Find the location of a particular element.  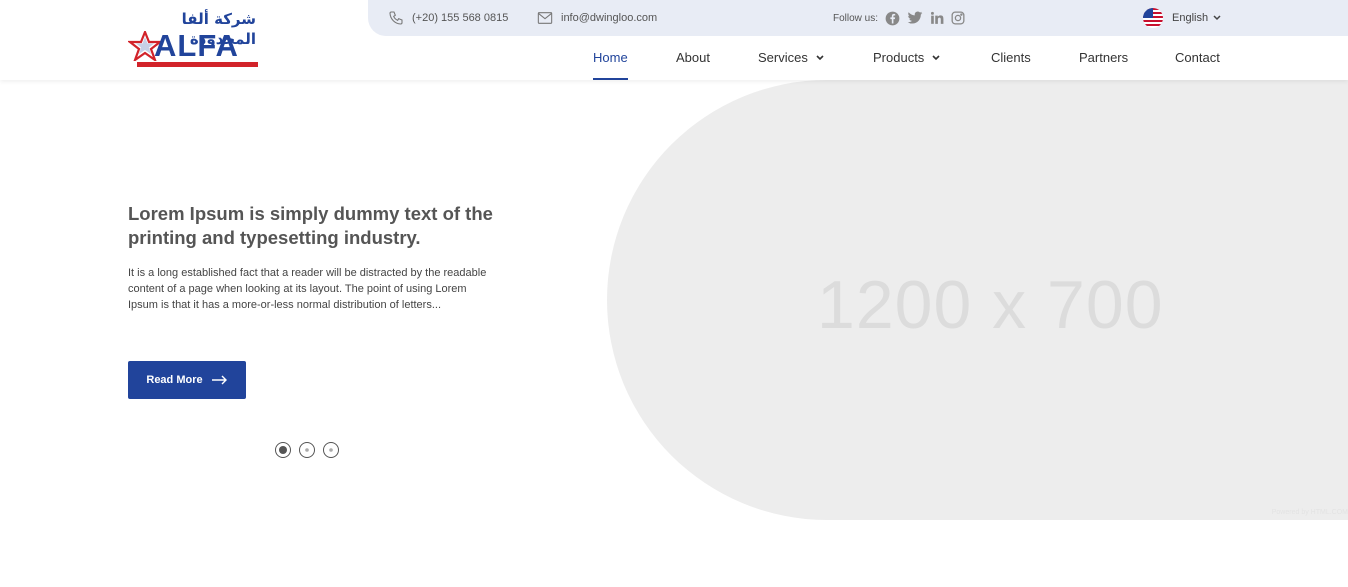

phone-number: (+20) 155 568 0815 is located at coordinates (460, 18).